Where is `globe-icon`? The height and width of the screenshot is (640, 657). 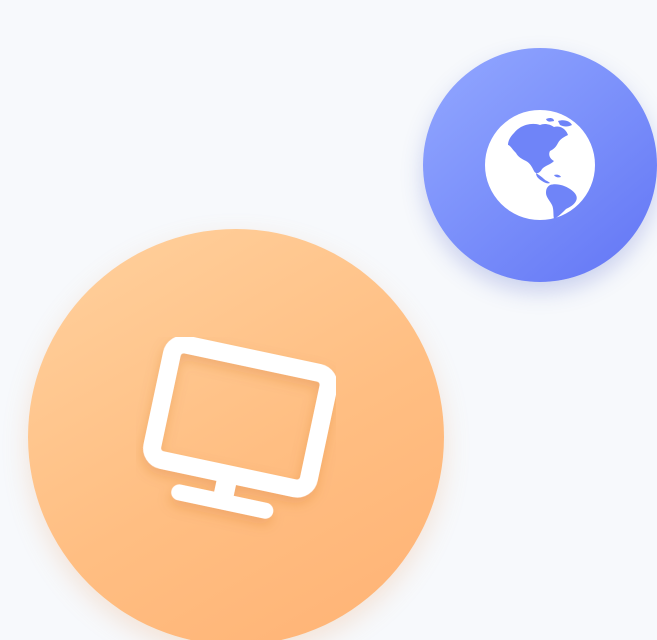
globe-icon is located at coordinates (540, 165).